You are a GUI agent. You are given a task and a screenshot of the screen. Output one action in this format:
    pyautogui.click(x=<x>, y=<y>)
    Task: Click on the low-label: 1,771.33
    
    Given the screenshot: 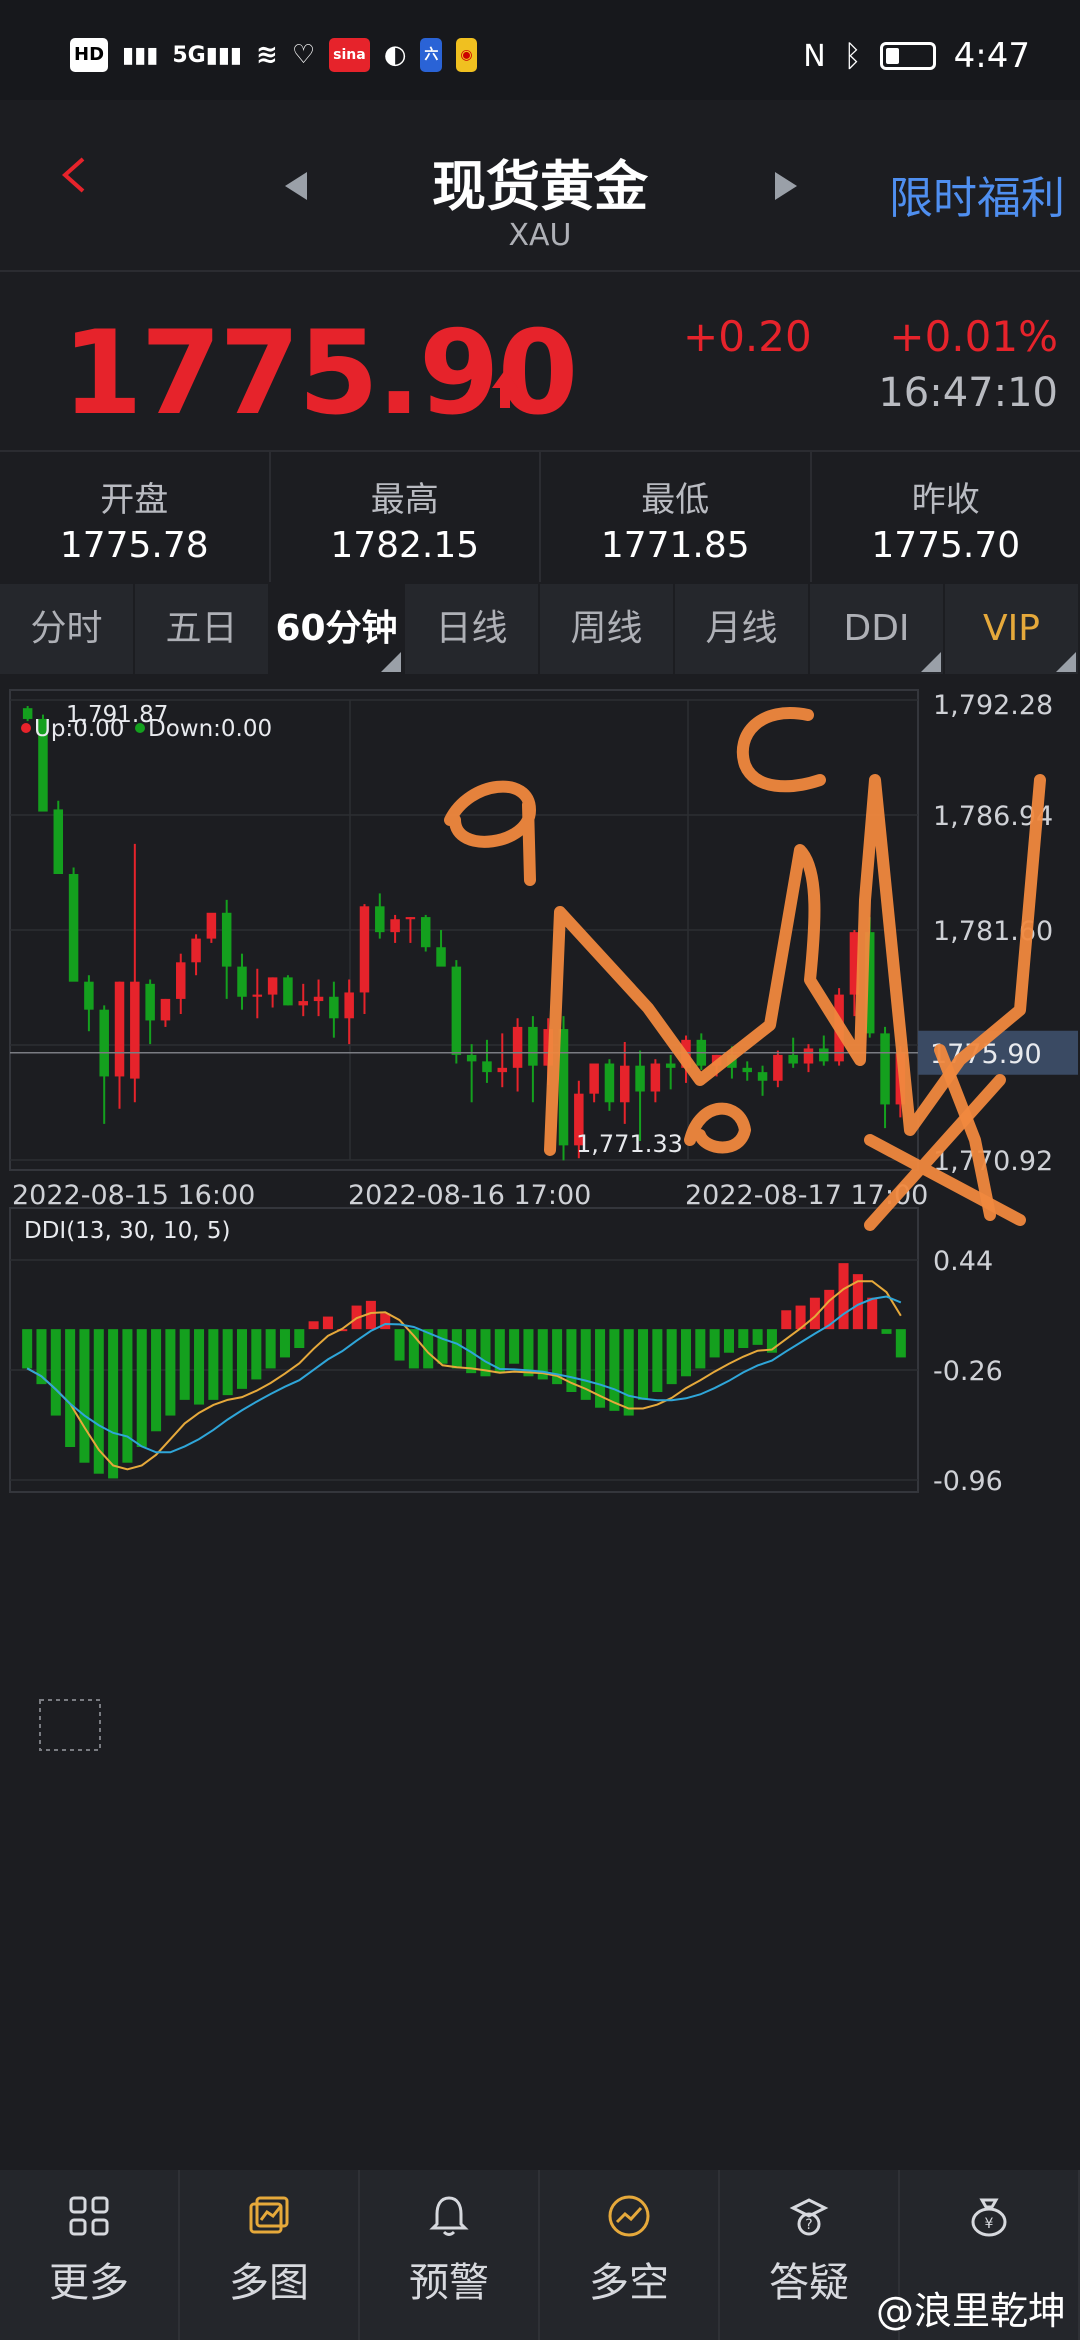 What is the action you would take?
    pyautogui.click(x=629, y=1144)
    